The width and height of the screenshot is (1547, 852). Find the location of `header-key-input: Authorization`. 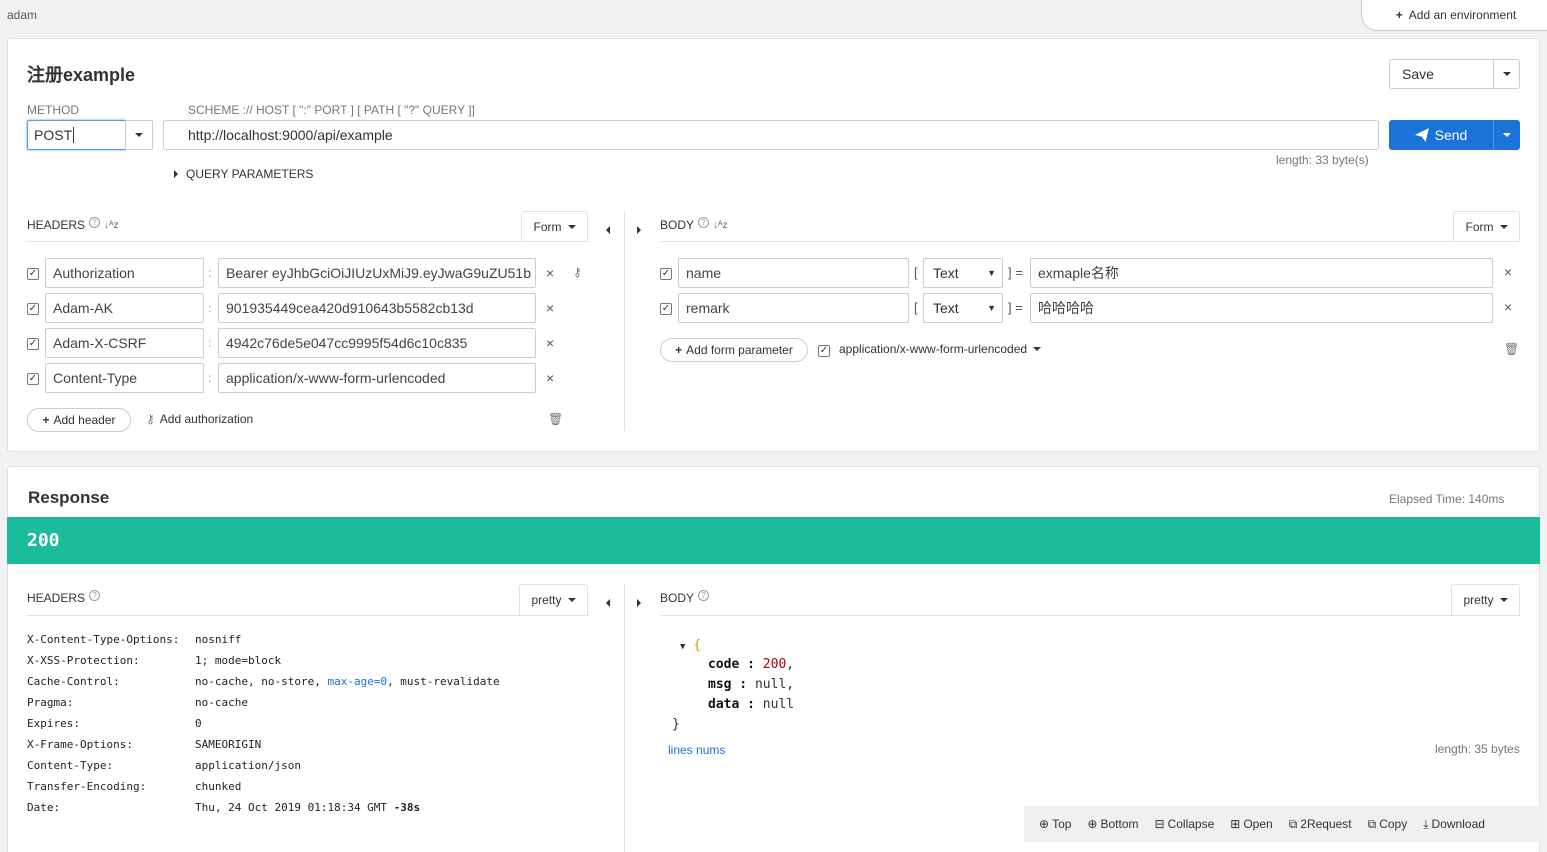

header-key-input: Authorization is located at coordinates (124, 273).